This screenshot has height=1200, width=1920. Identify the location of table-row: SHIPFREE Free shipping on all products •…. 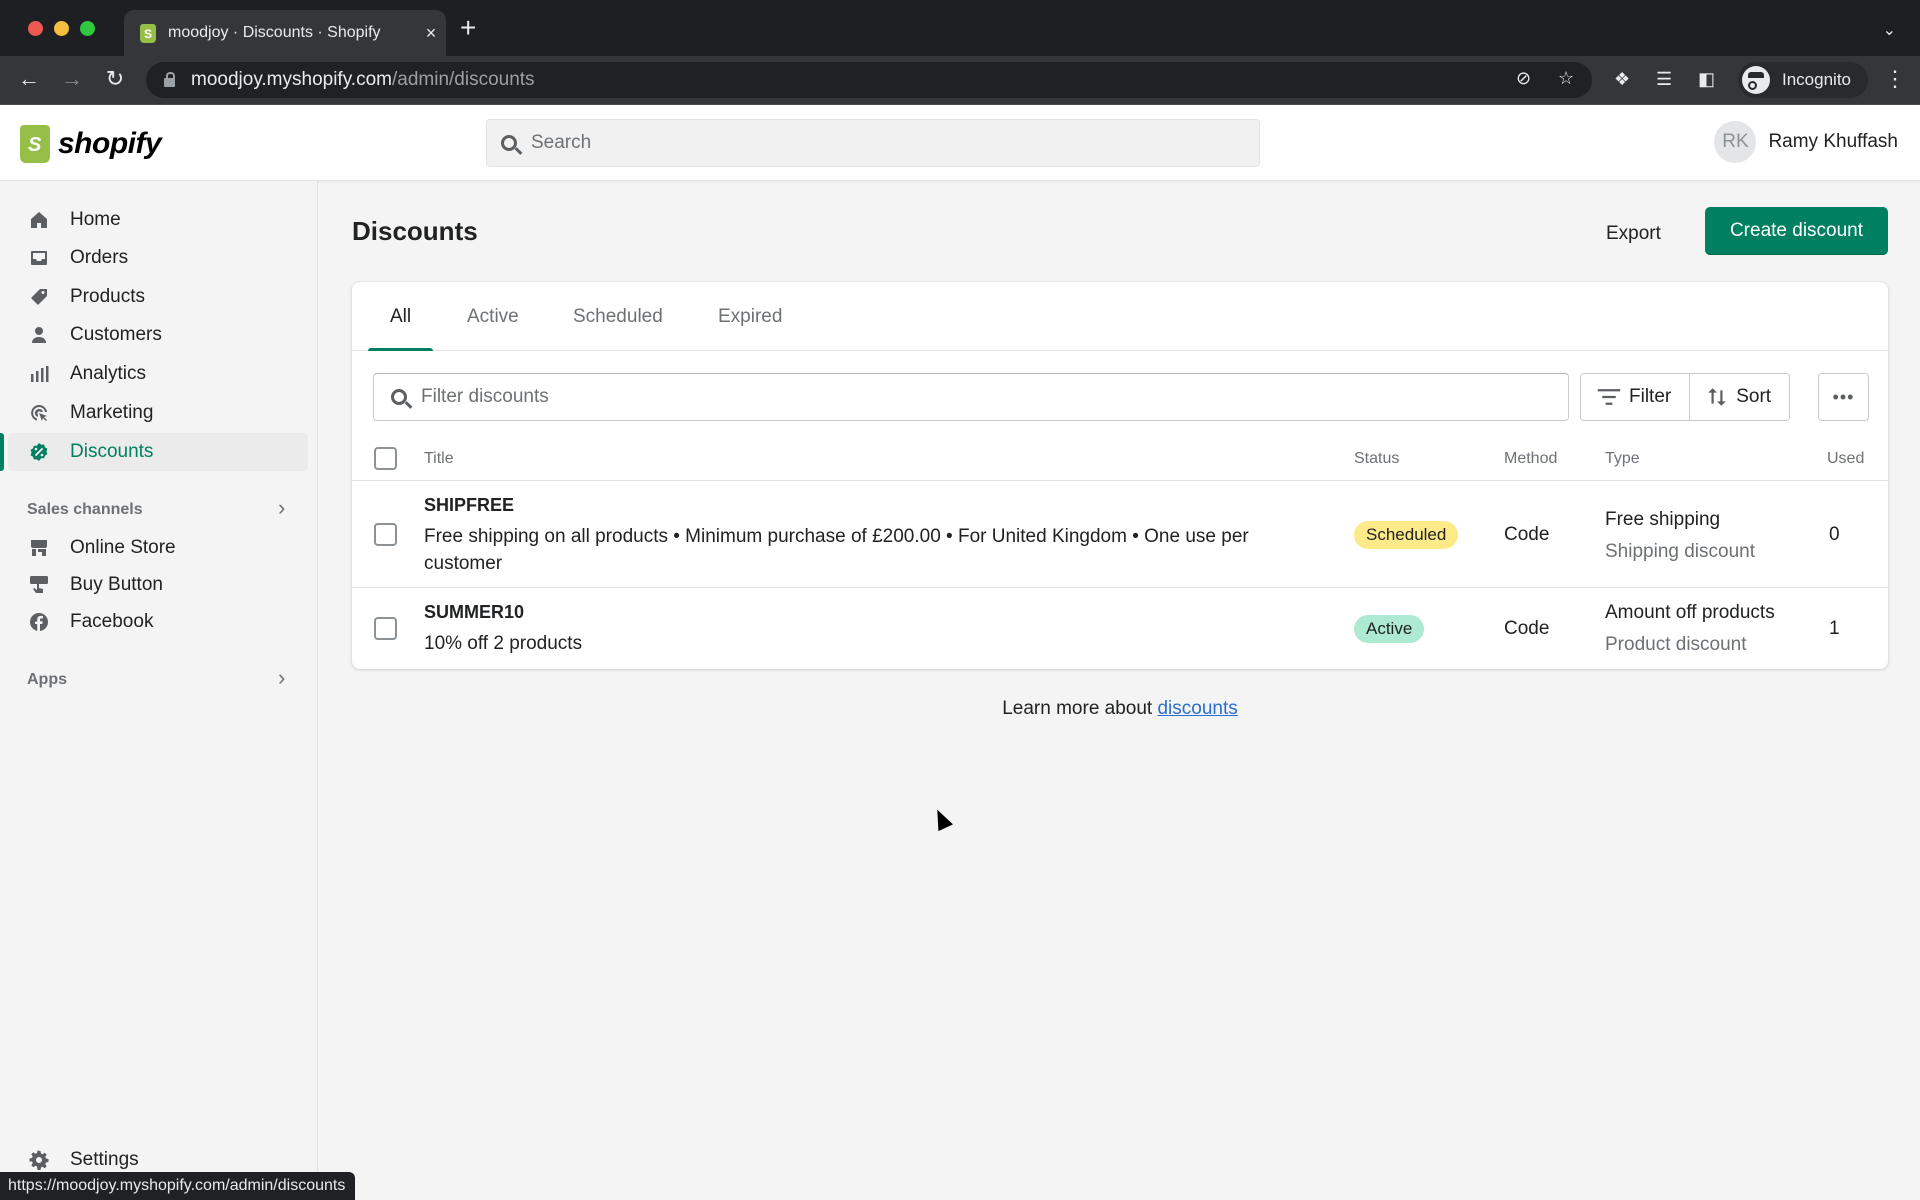
(1120, 534).